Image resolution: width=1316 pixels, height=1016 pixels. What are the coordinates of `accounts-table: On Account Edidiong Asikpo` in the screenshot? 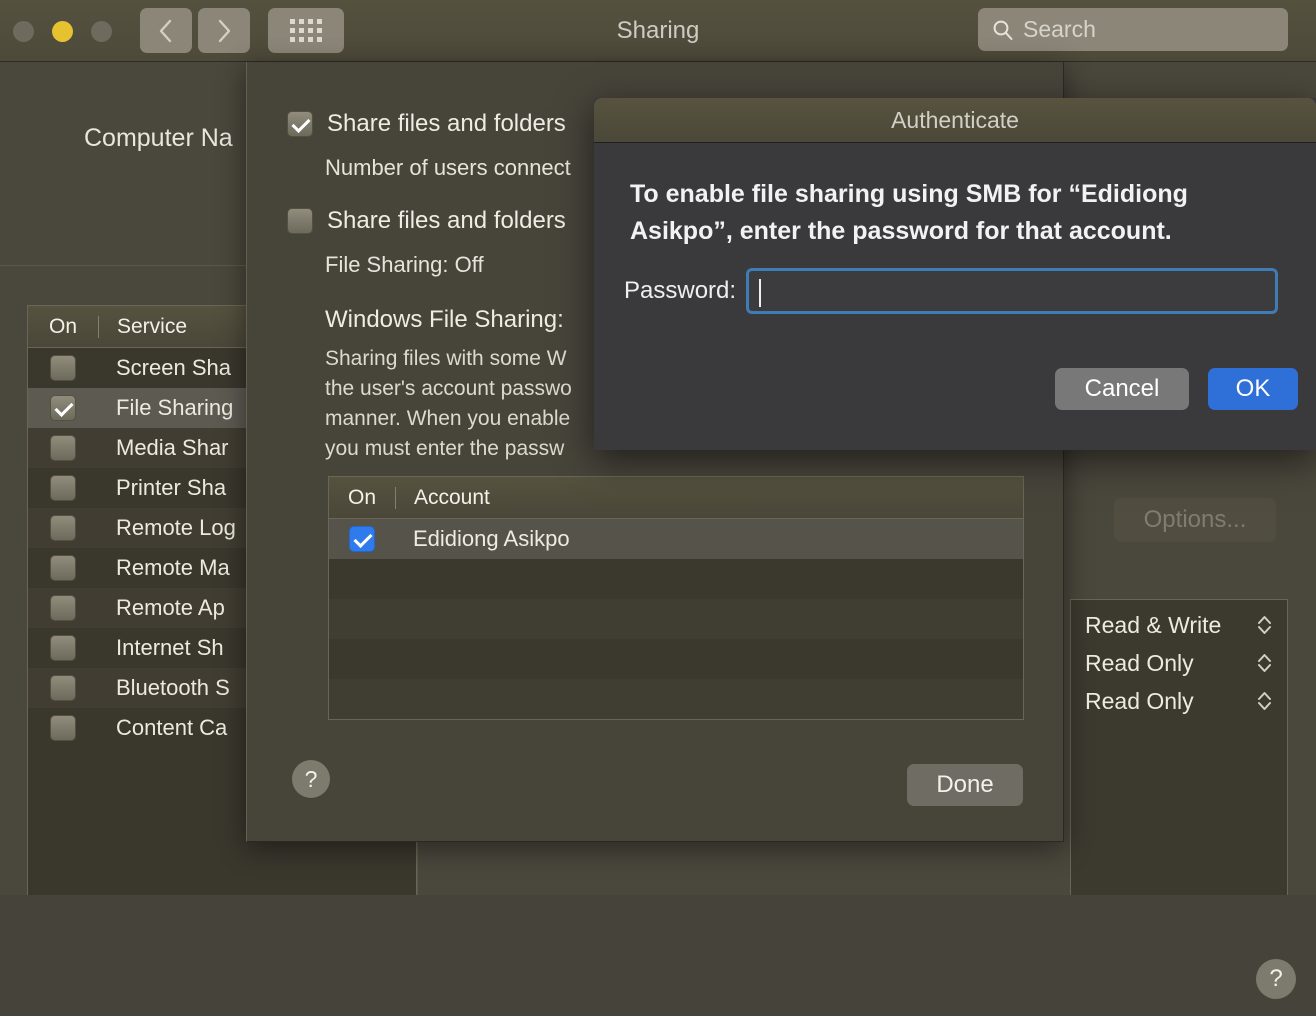 It's located at (676, 598).